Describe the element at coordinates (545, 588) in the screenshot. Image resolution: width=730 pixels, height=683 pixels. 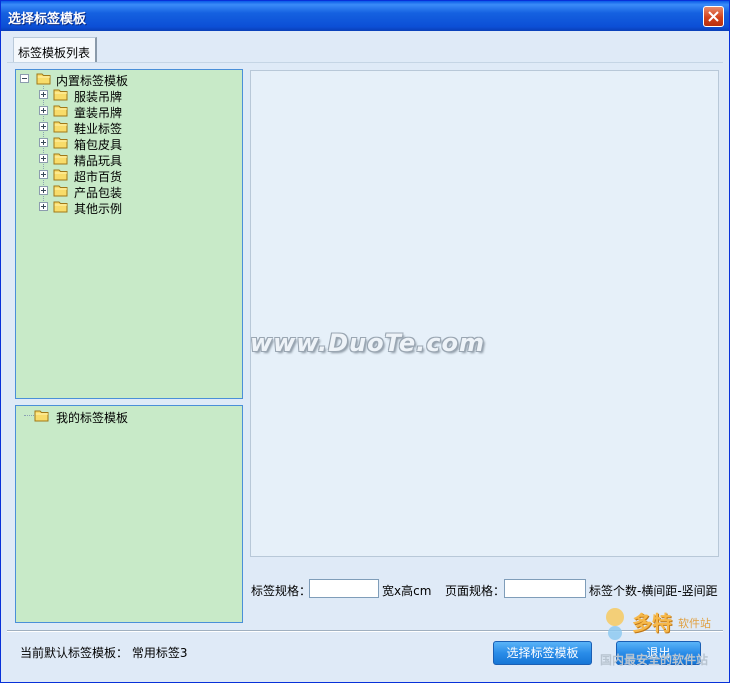
I see `page-spec-input` at that location.